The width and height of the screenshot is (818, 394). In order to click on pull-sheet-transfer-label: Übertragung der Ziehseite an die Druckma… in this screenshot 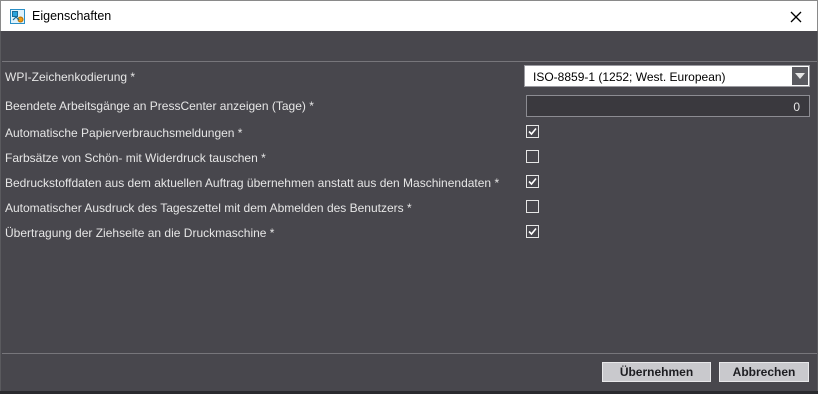, I will do `click(140, 233)`.